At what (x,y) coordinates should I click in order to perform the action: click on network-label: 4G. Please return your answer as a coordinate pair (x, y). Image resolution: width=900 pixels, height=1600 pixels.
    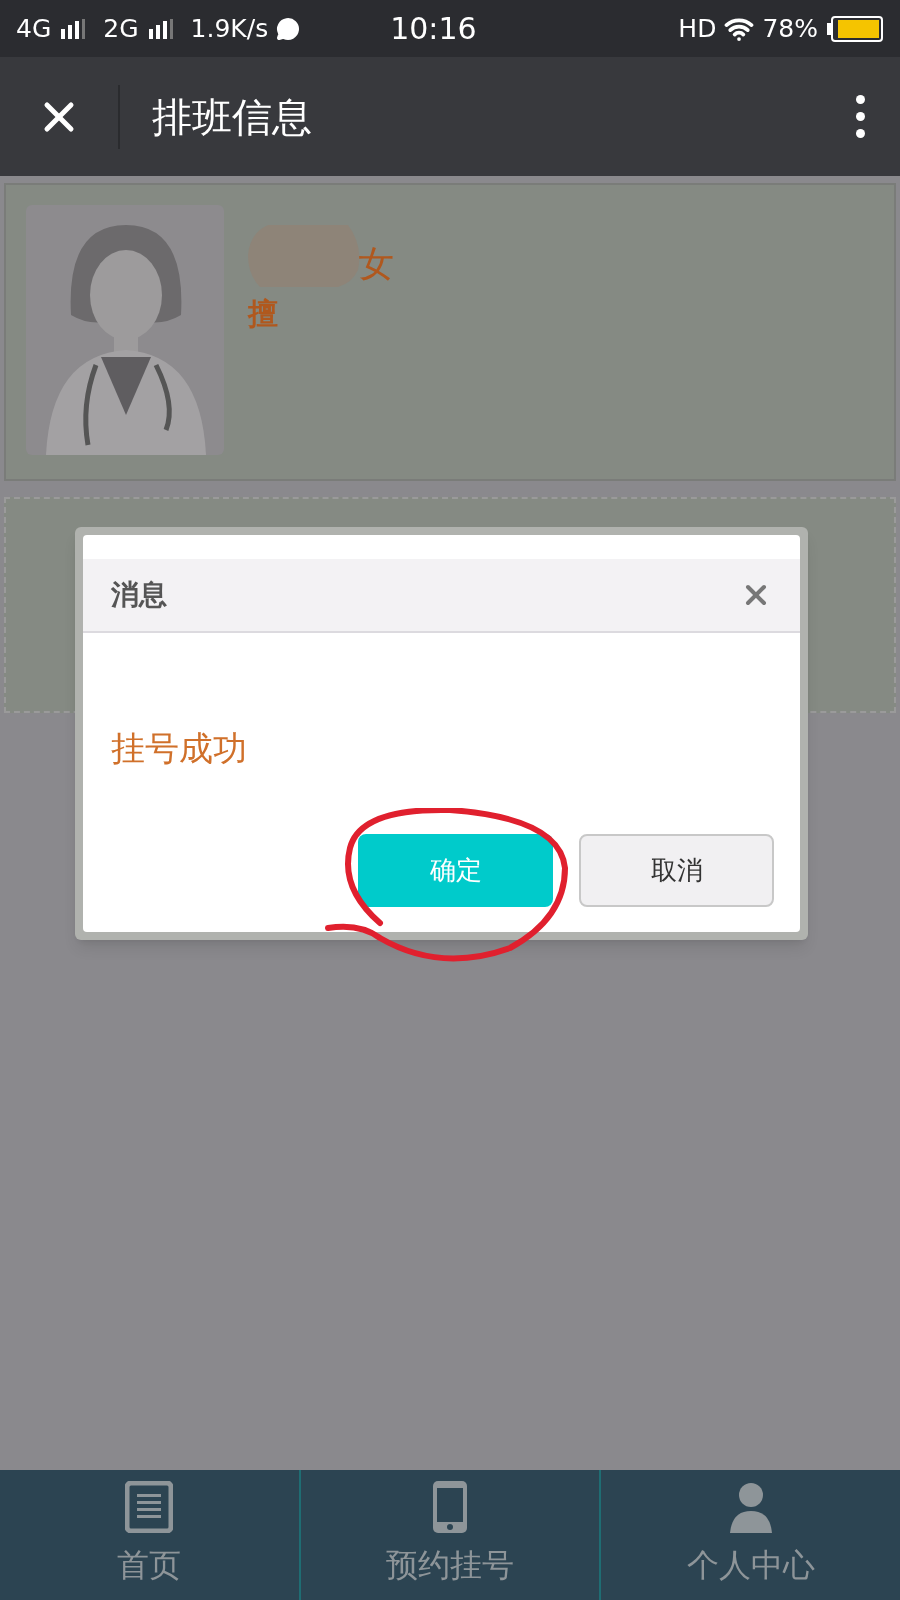
    Looking at the image, I should click on (34, 28).